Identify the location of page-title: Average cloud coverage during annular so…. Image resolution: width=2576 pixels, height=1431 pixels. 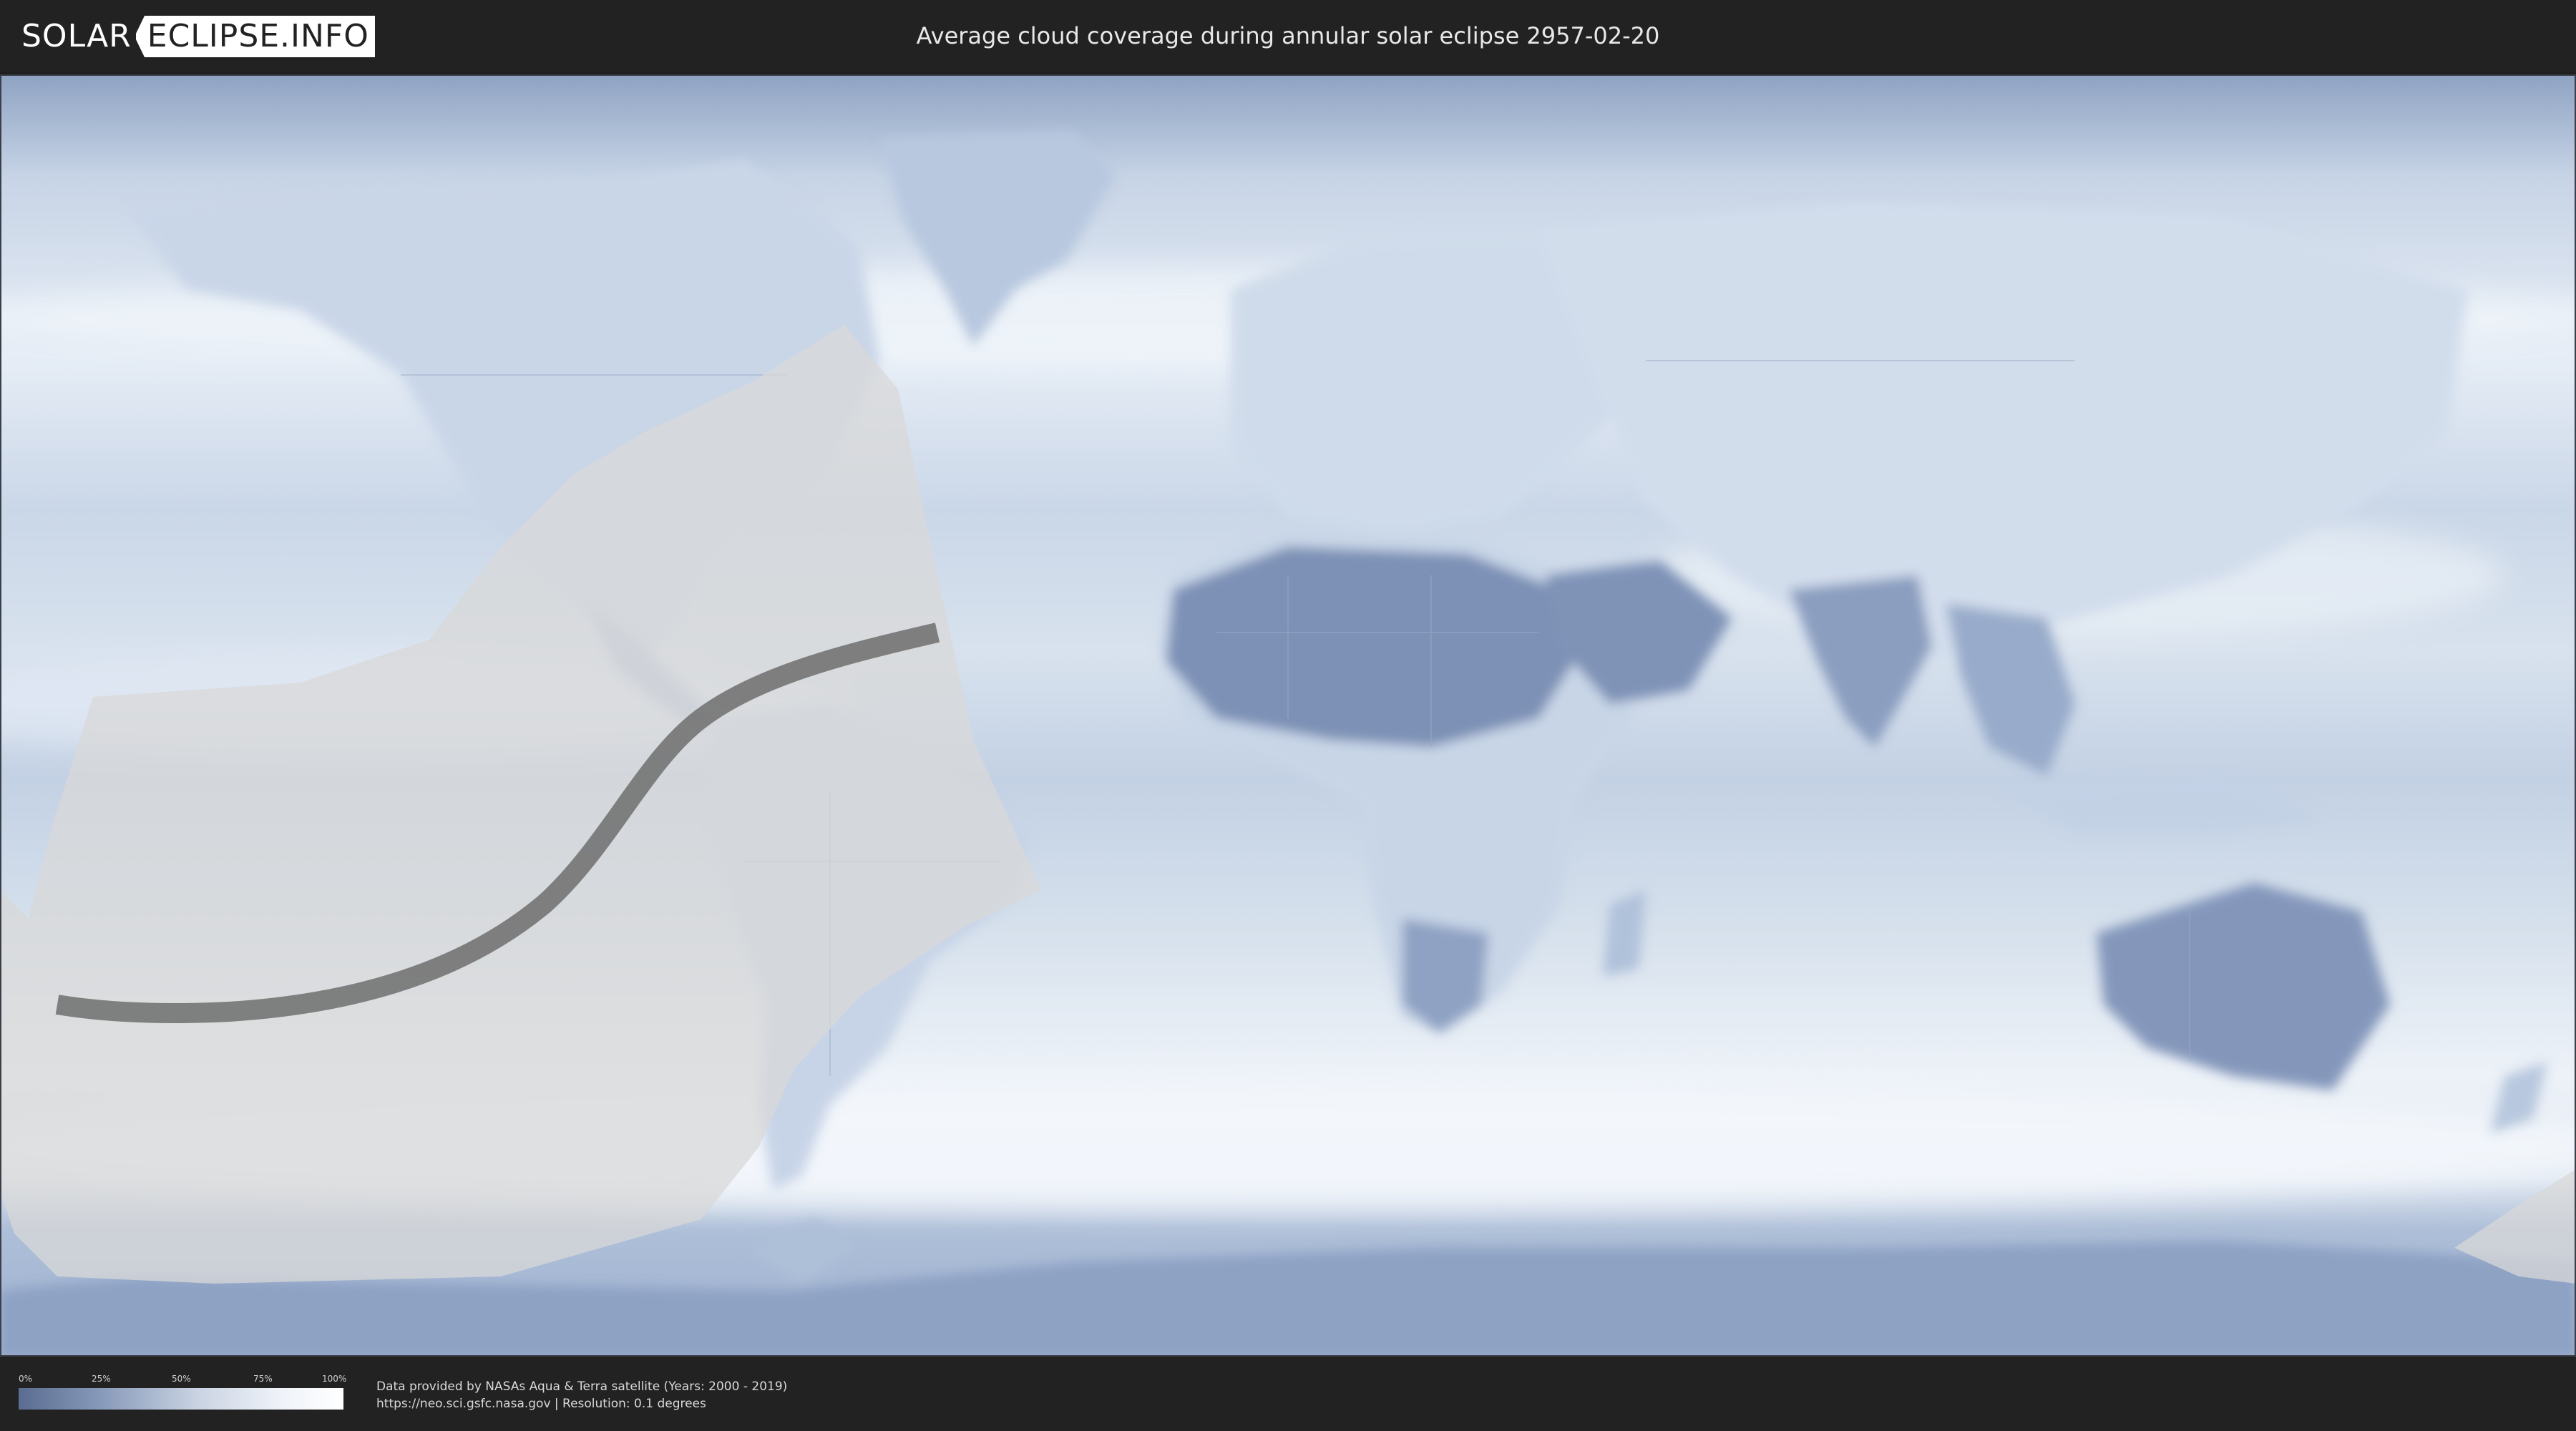
(1288, 35).